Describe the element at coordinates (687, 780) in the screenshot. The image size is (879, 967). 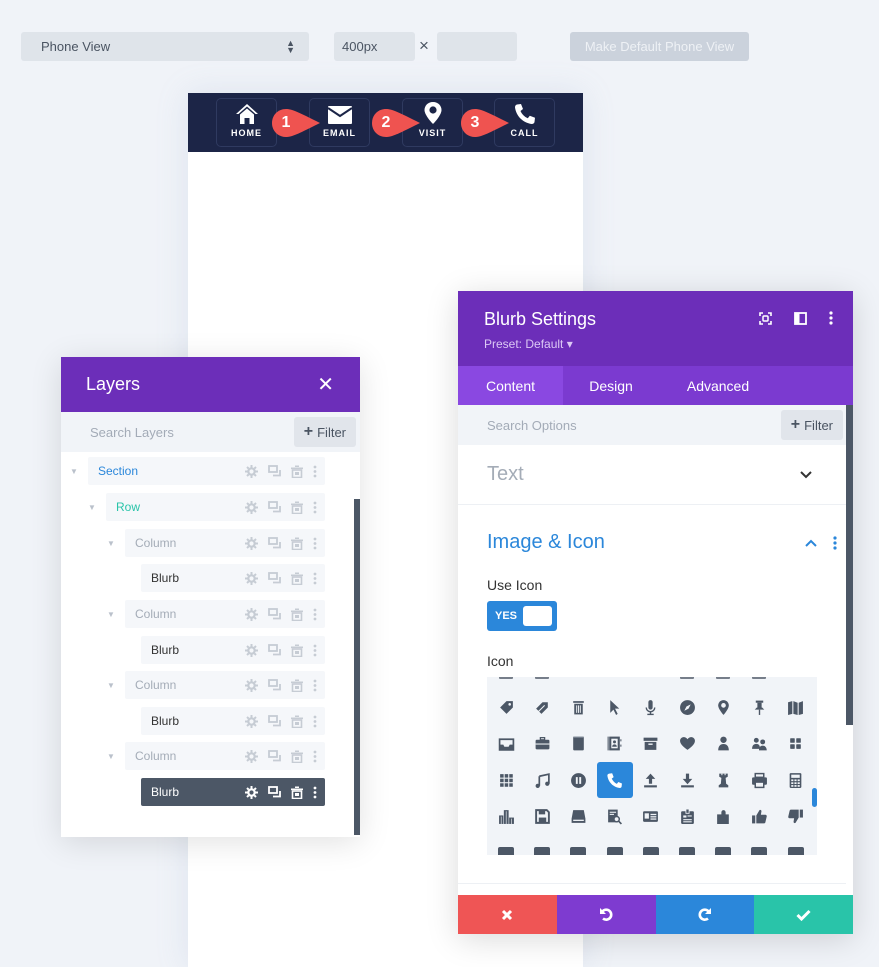
I see `icon-option-download` at that location.